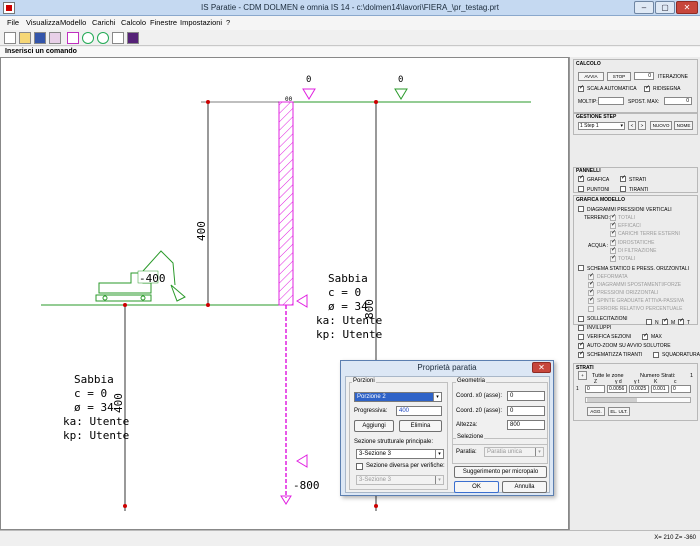  I want to click on new-file-icon, so click(10, 38).